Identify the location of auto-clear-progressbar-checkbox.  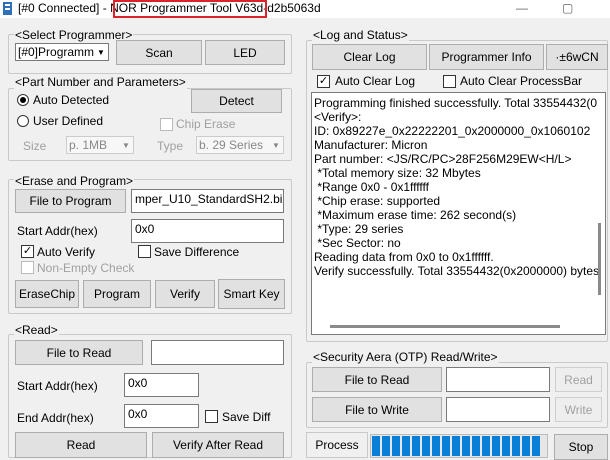
(449, 81).